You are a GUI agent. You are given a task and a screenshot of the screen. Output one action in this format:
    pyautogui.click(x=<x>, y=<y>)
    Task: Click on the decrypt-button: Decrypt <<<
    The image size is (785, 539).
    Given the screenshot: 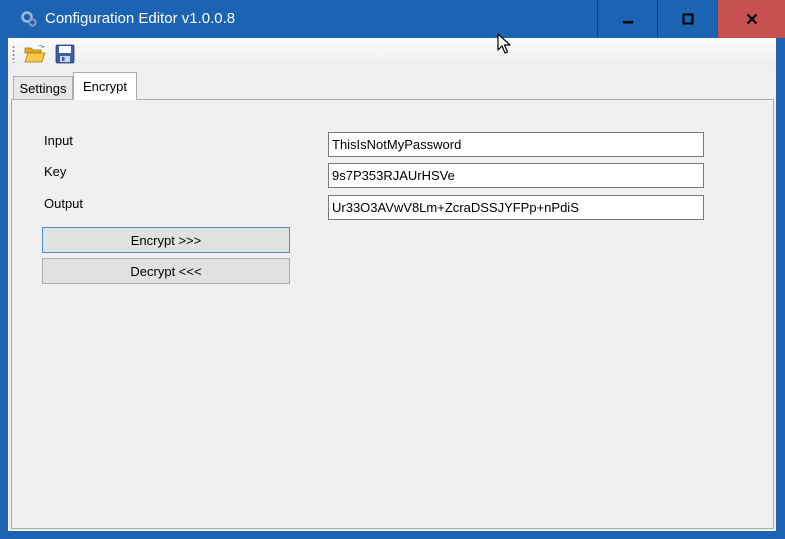 What is the action you would take?
    pyautogui.click(x=166, y=271)
    